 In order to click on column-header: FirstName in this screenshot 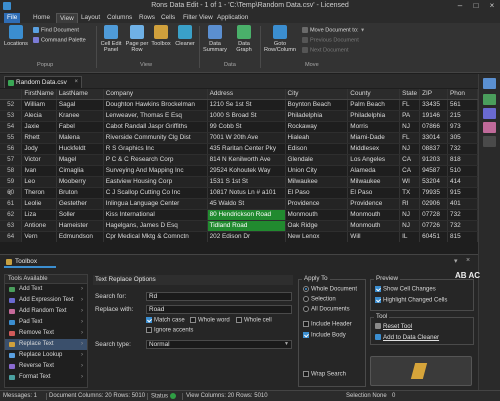, I will do `click(39, 95)`.